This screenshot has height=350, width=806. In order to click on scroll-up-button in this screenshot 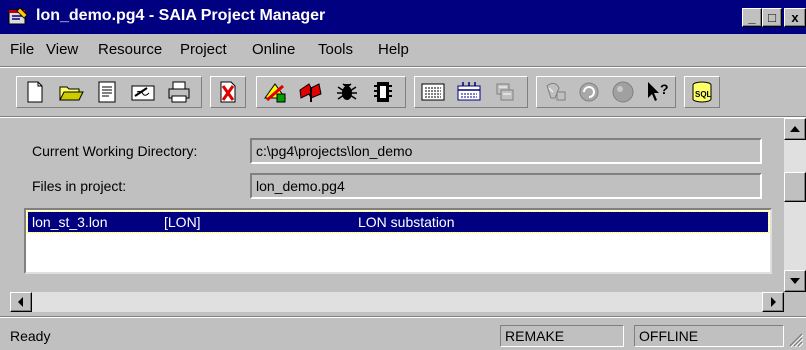, I will do `click(795, 129)`.